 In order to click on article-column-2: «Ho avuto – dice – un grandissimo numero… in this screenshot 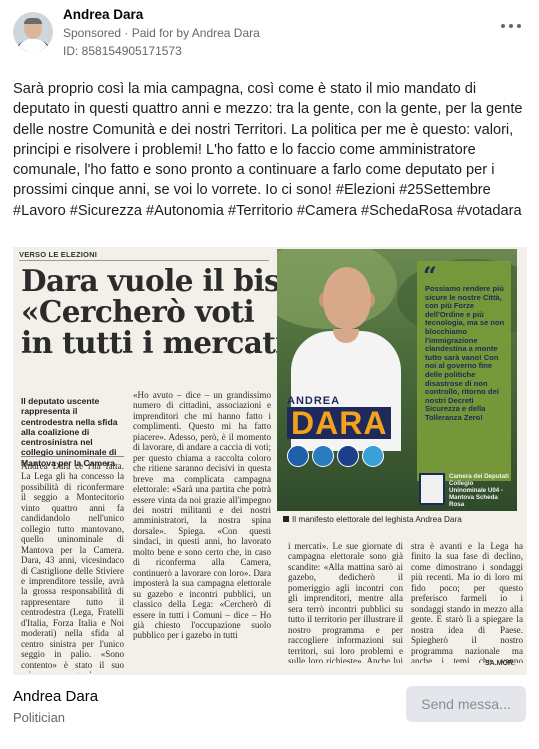, I will do `click(202, 515)`.